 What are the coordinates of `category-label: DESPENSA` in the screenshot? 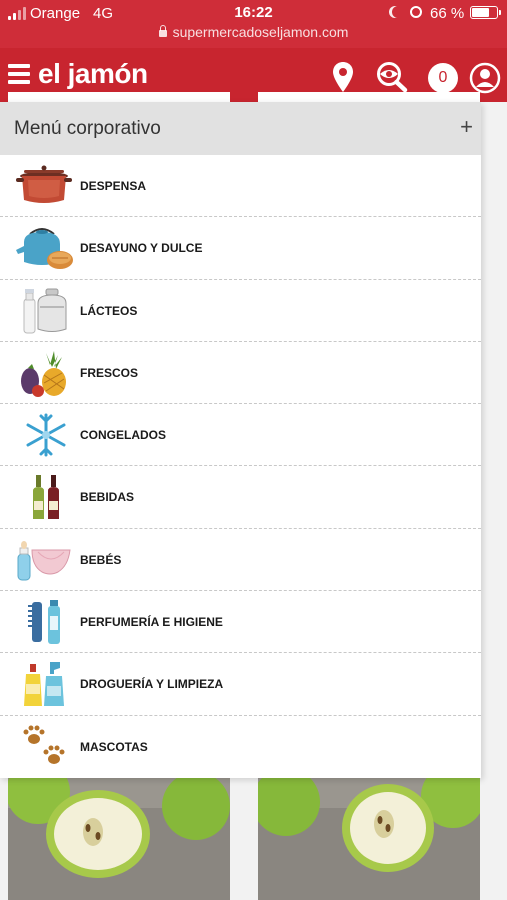 It's located at (113, 186).